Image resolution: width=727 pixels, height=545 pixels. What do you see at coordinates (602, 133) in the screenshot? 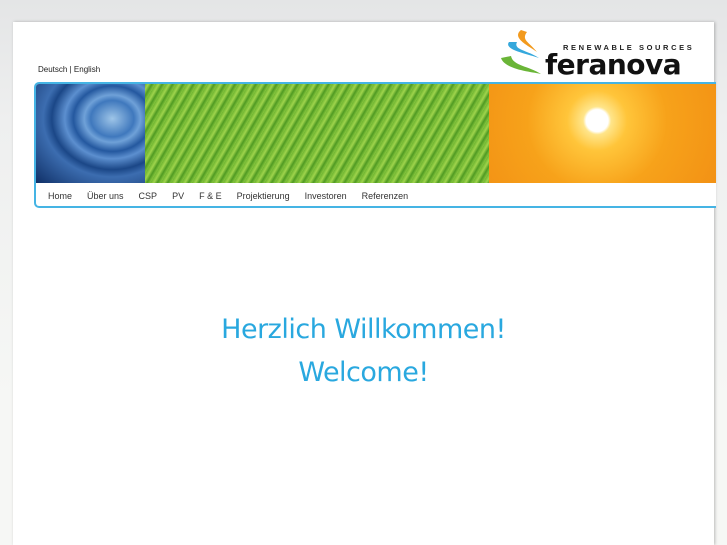
I see `sunset-image` at bounding box center [602, 133].